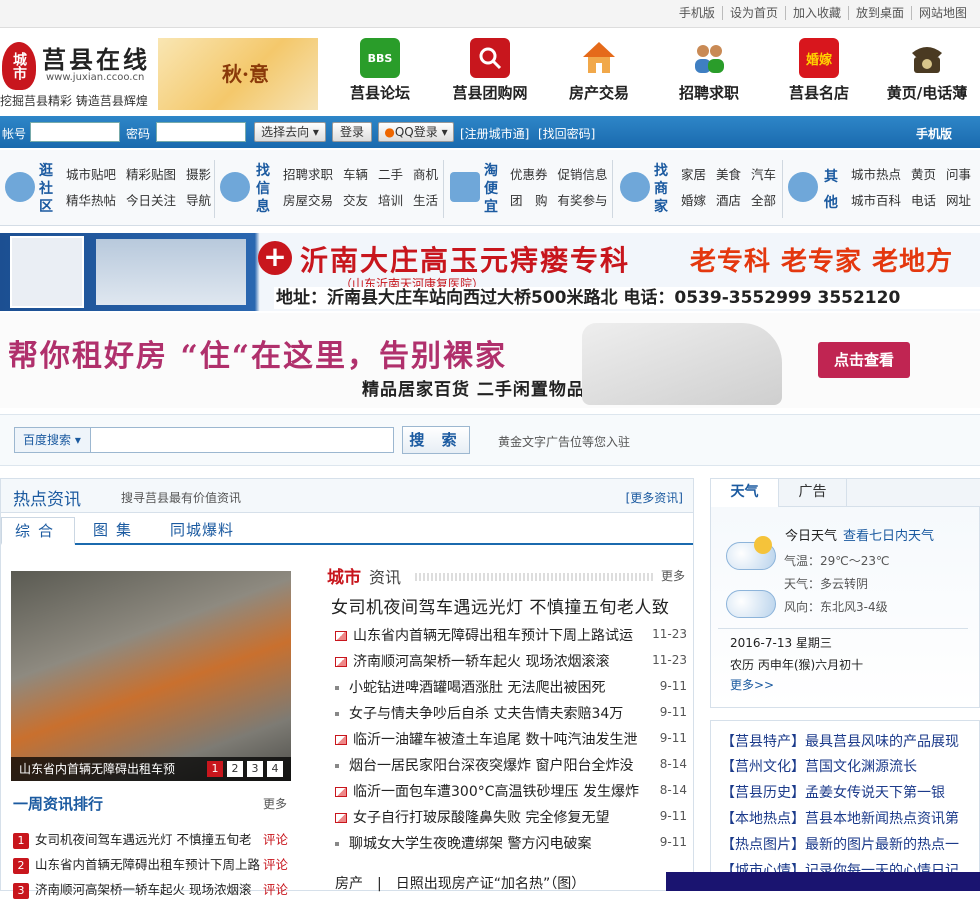 Image resolution: width=980 pixels, height=899 pixels. Describe the element at coordinates (491, 884) in the screenshot. I see `house-news-title: 日照出现房产证“加名热”（图）` at that location.